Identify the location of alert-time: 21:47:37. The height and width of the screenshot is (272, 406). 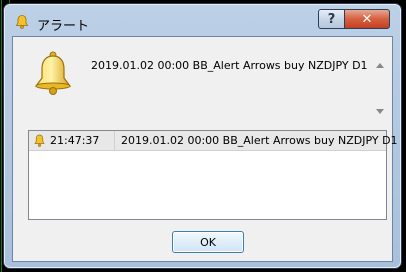
(75, 140).